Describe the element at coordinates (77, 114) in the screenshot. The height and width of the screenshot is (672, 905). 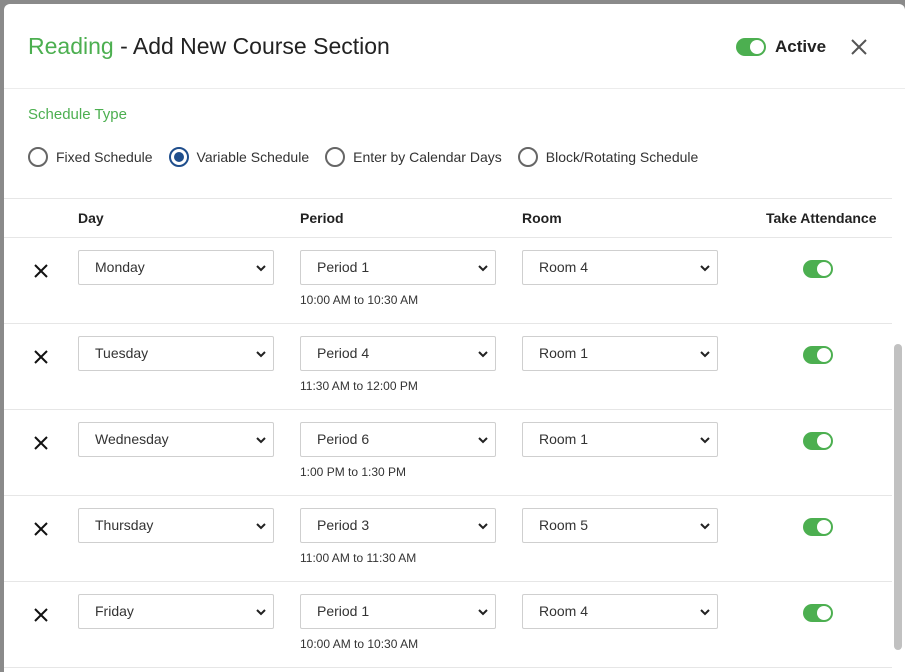
I see `schedule-type-label: Schedule Type` at that location.